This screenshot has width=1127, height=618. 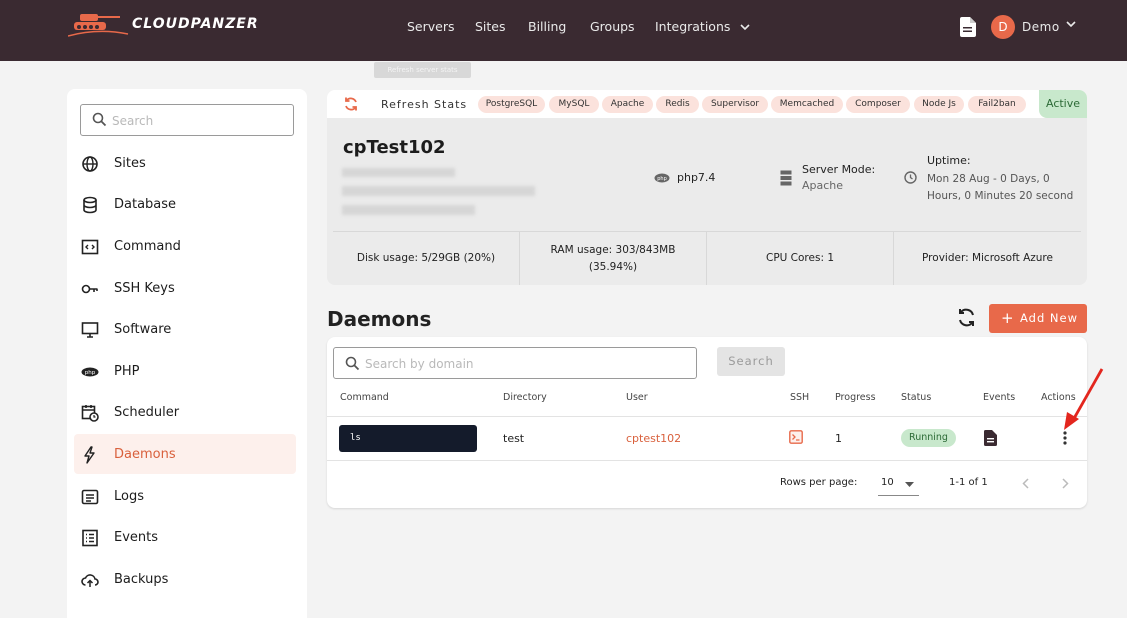 What do you see at coordinates (696, 177) in the screenshot?
I see `php-version: php7.4` at bounding box center [696, 177].